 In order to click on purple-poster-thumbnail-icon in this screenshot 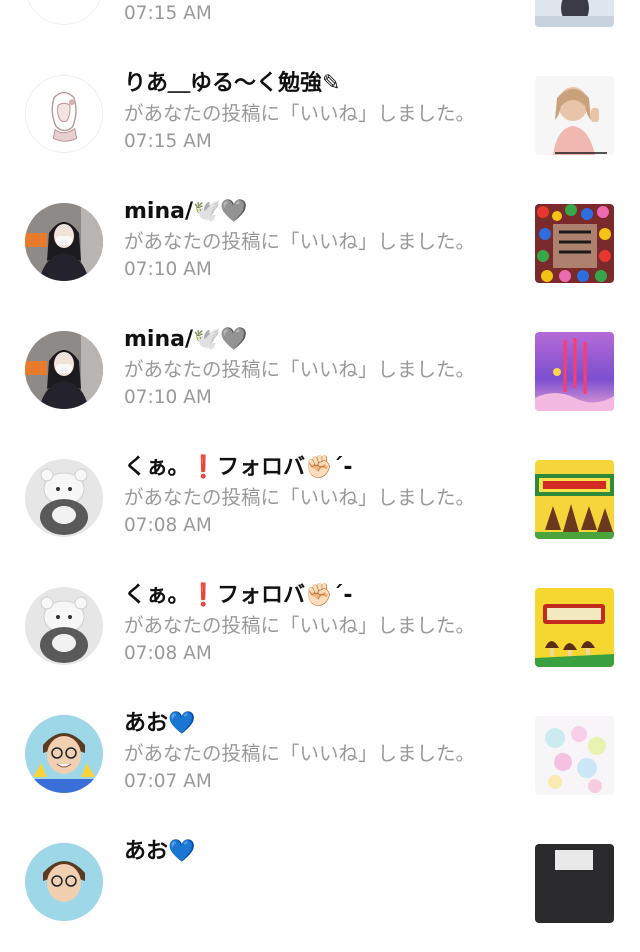, I will do `click(574, 371)`.